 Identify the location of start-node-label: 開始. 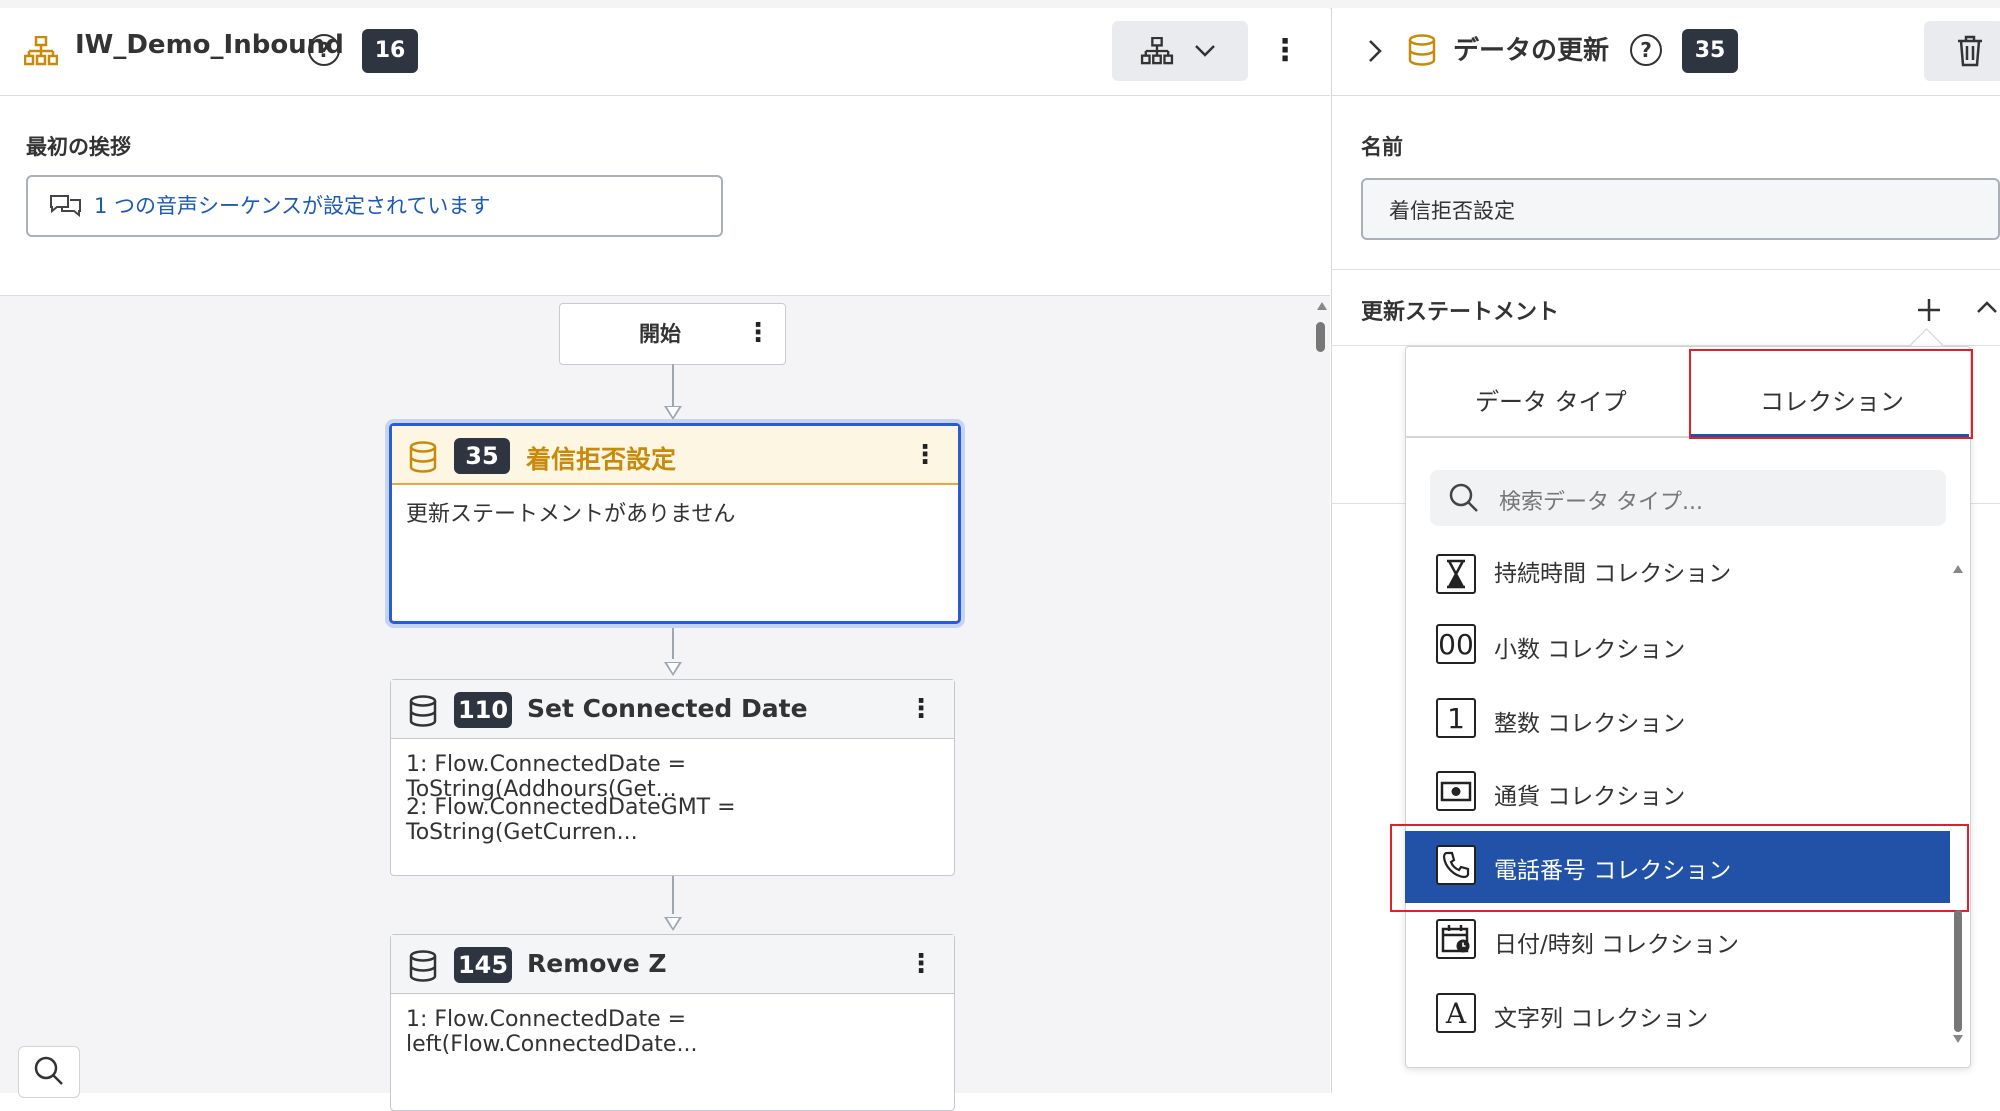
(660, 334).